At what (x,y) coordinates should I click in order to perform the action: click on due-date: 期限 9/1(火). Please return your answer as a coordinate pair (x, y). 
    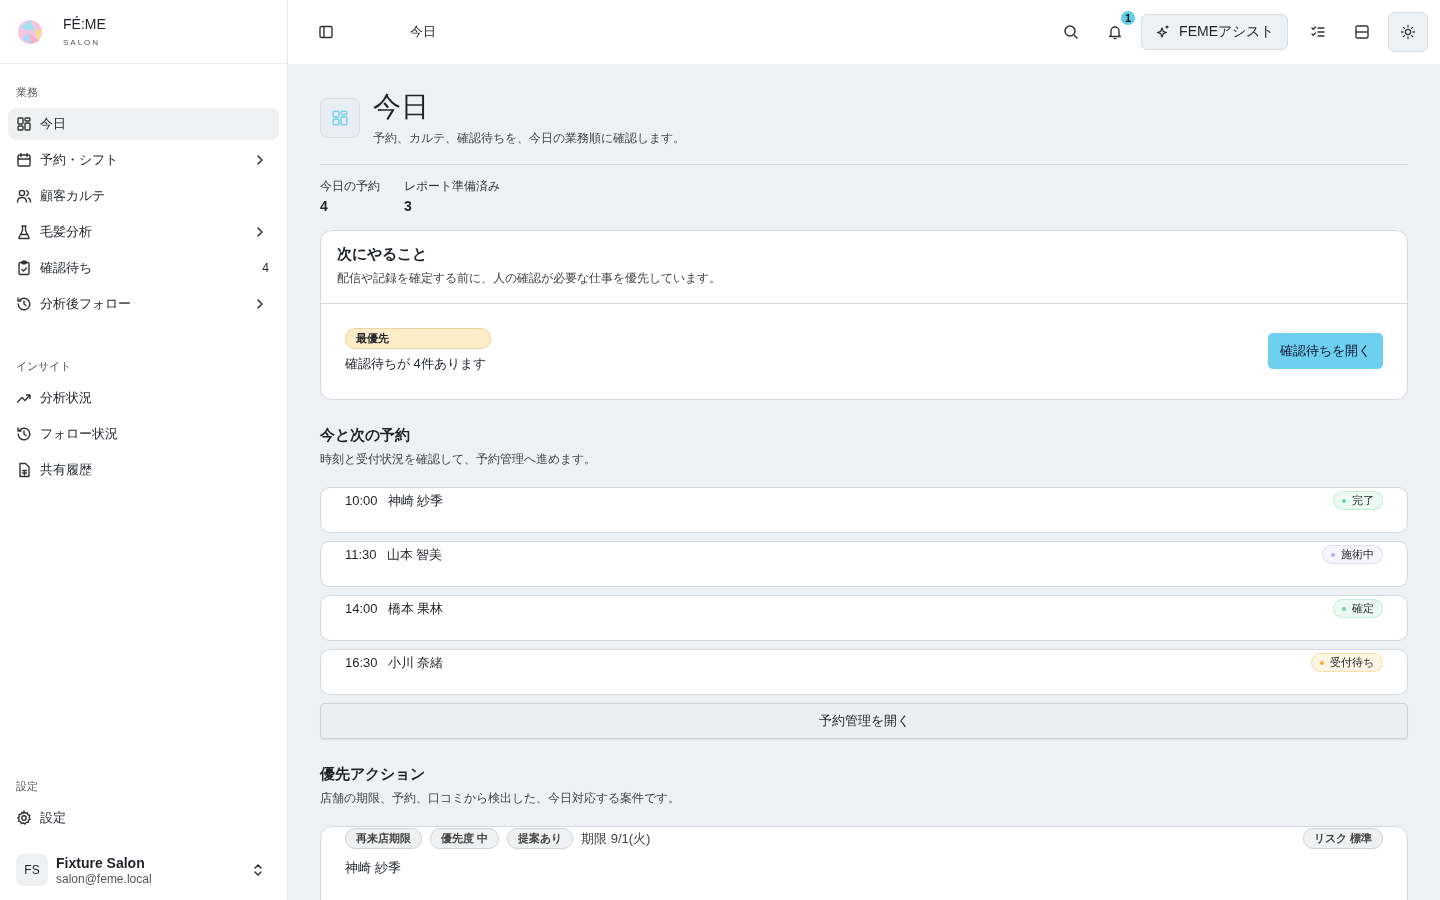
    Looking at the image, I should click on (616, 838).